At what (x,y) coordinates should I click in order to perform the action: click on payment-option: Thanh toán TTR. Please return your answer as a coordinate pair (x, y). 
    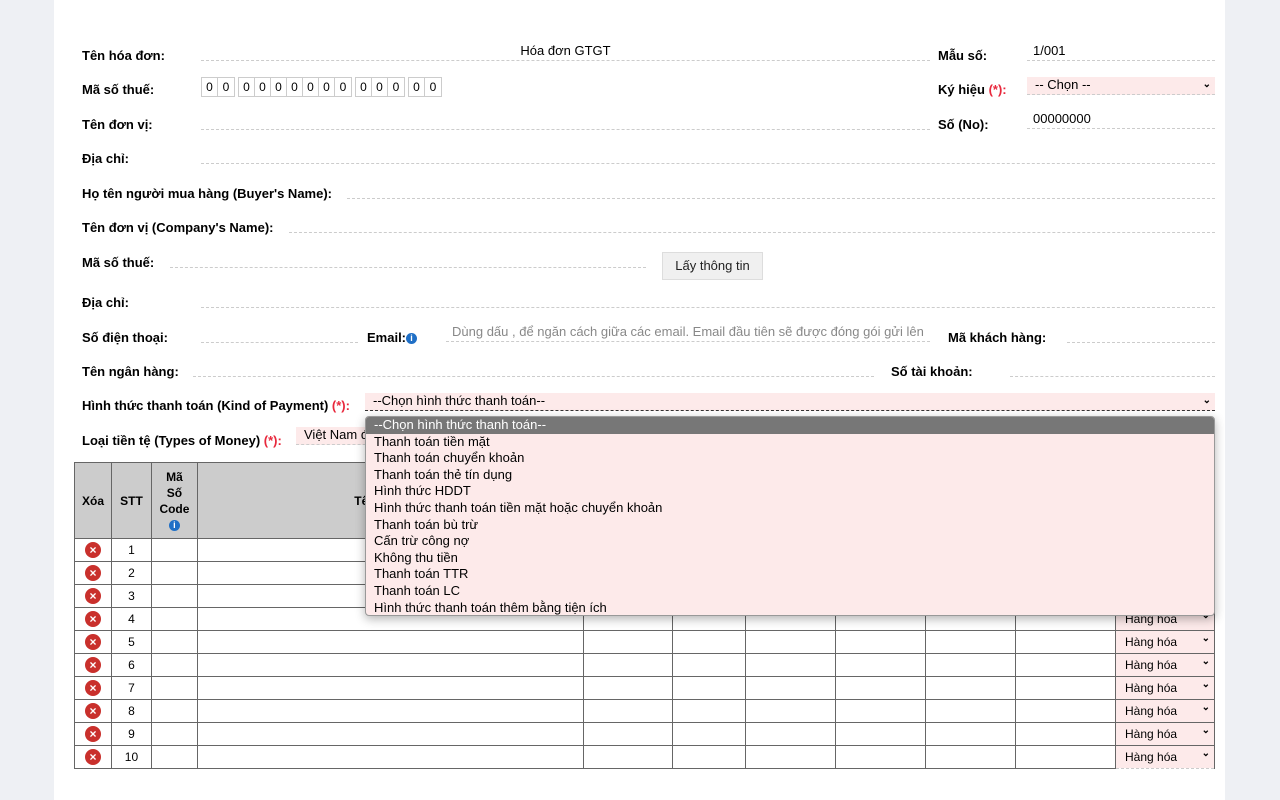
    Looking at the image, I should click on (790, 574).